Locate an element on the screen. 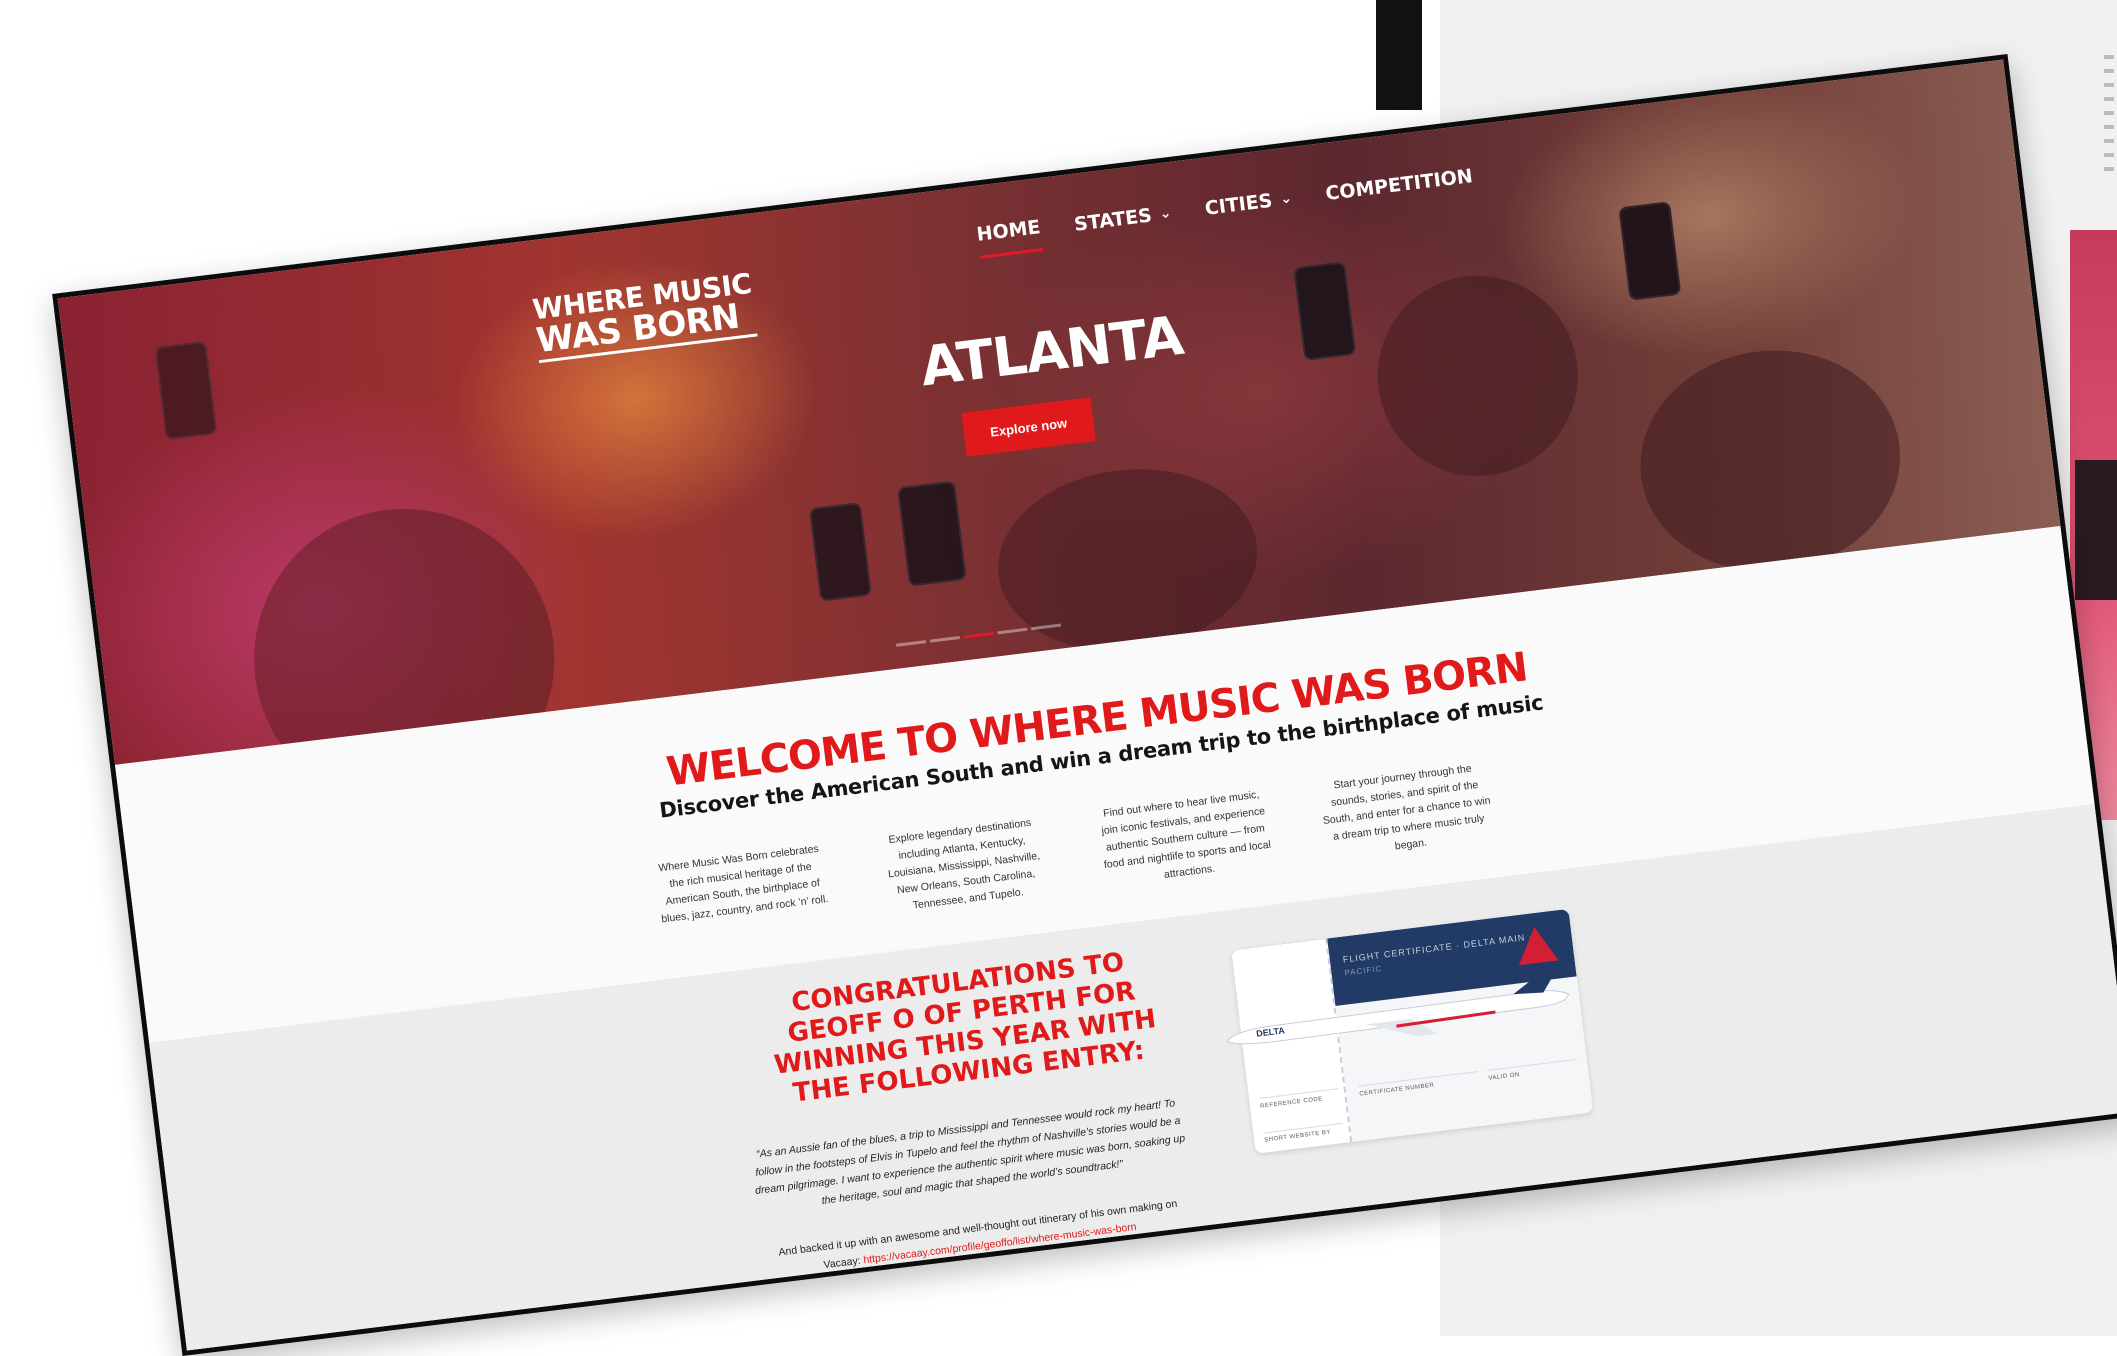 Image resolution: width=2117 pixels, height=1356 pixels. field-label: VALID ON is located at coordinates (1504, 1077).